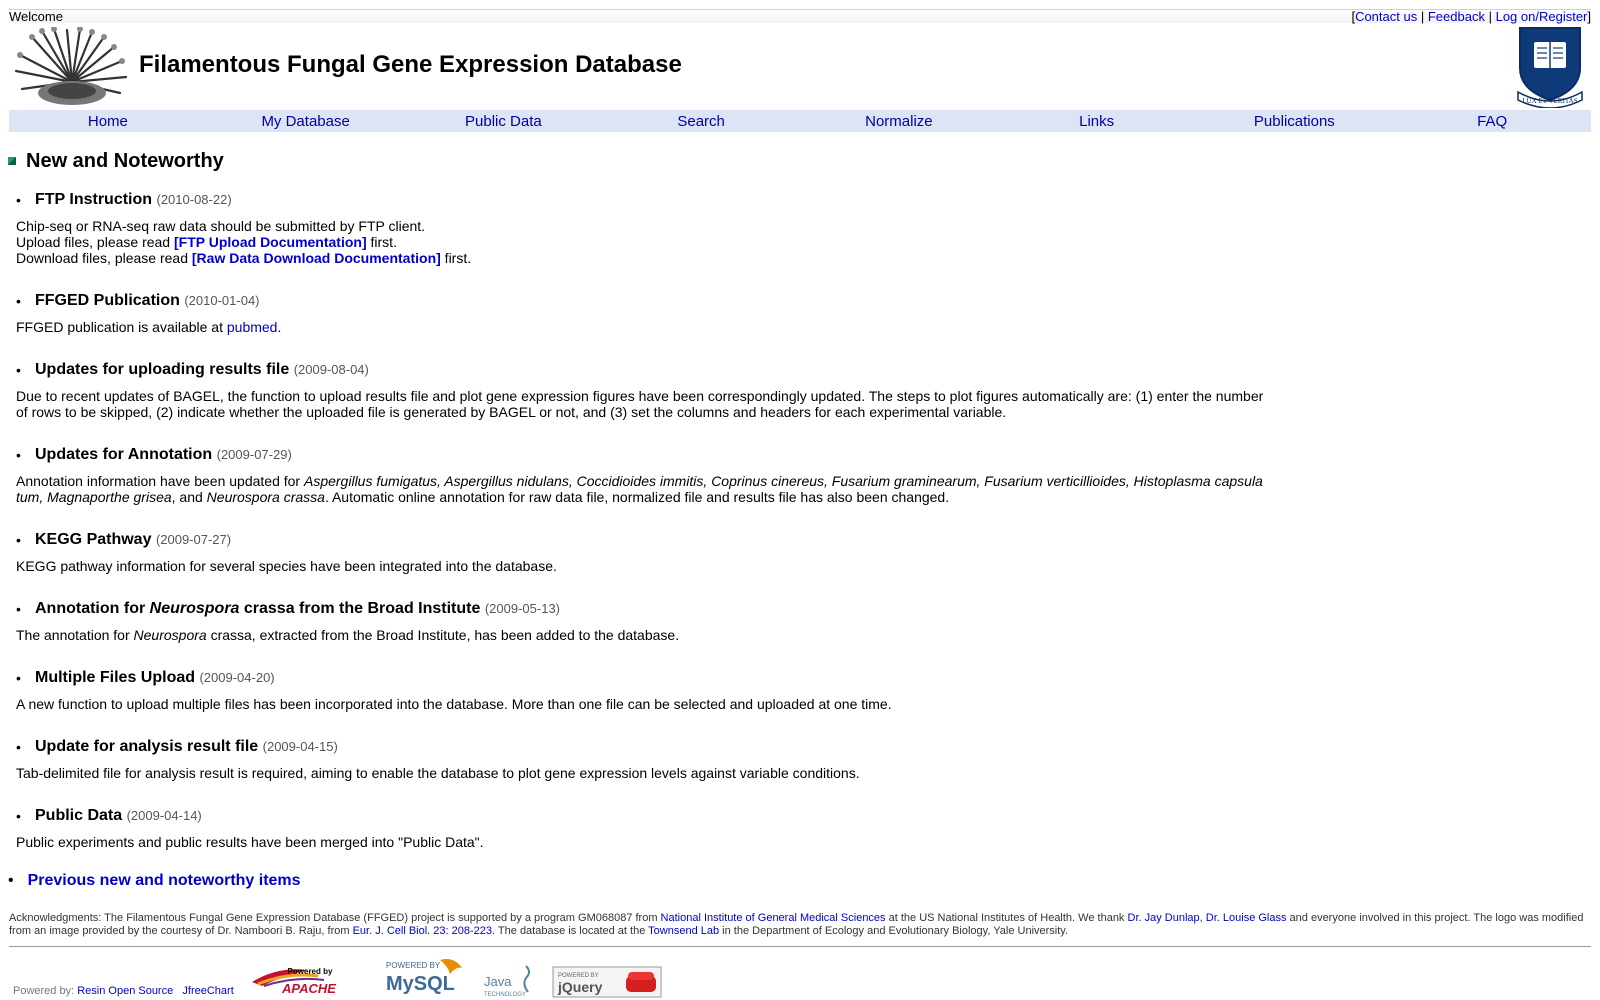 The image size is (1600, 1000). What do you see at coordinates (265, 497) in the screenshot?
I see `species-name: Neurospora crassa` at bounding box center [265, 497].